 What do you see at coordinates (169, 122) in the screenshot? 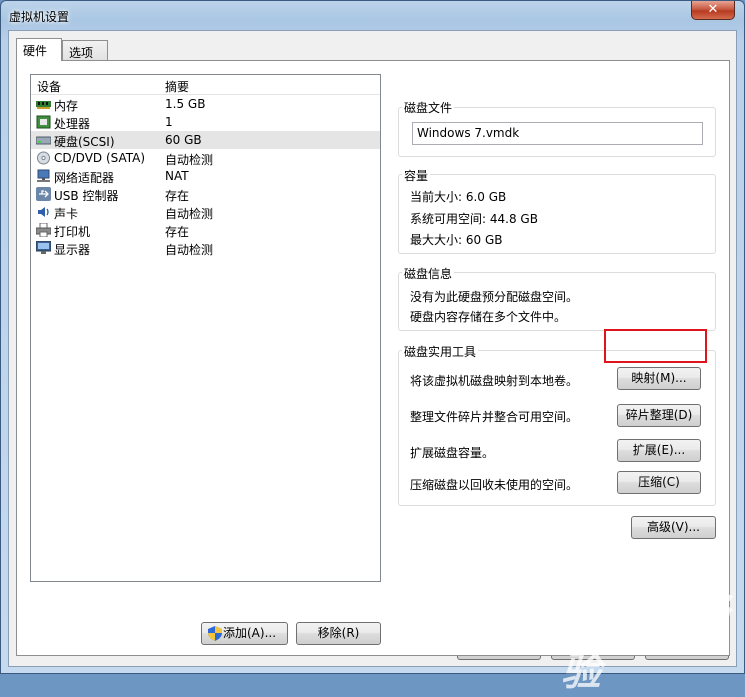
I see `device-summary: 1` at bounding box center [169, 122].